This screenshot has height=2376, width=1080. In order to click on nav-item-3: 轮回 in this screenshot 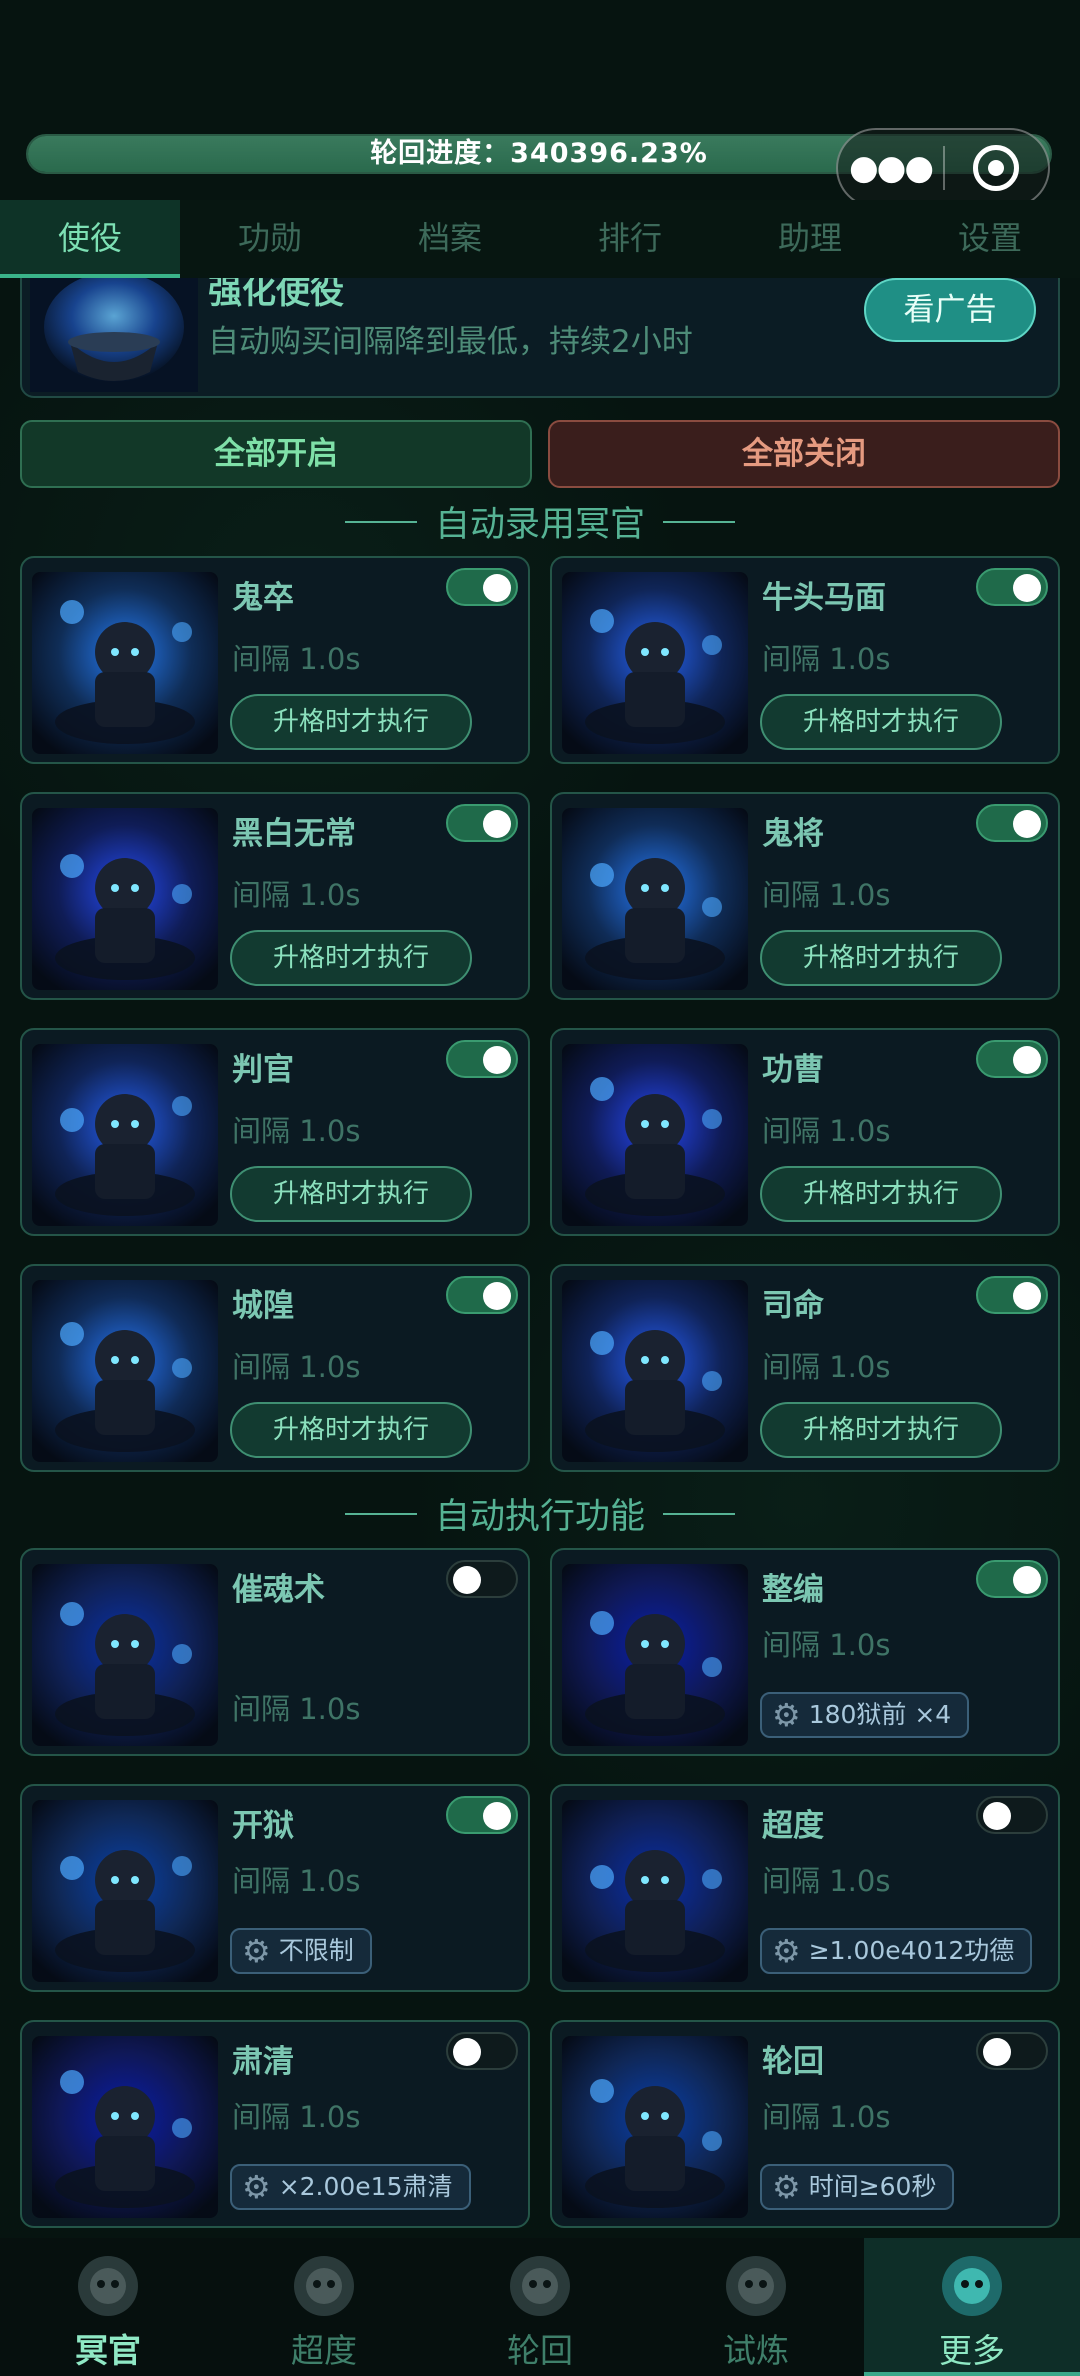, I will do `click(540, 2307)`.